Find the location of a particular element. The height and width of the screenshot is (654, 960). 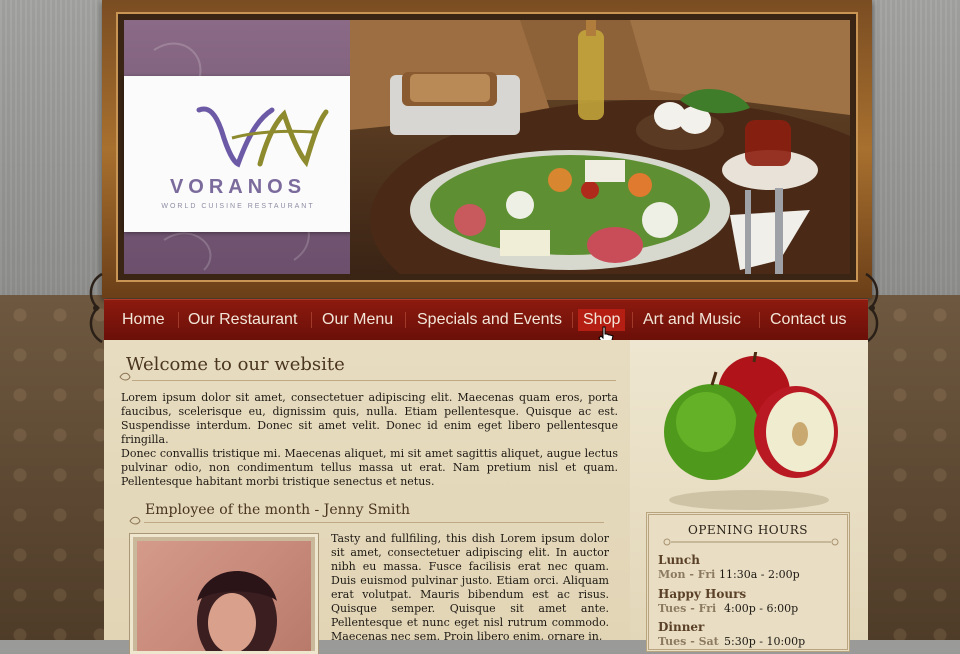

hours-time-lunch: 11:30a - 2:00p is located at coordinates (759, 574).